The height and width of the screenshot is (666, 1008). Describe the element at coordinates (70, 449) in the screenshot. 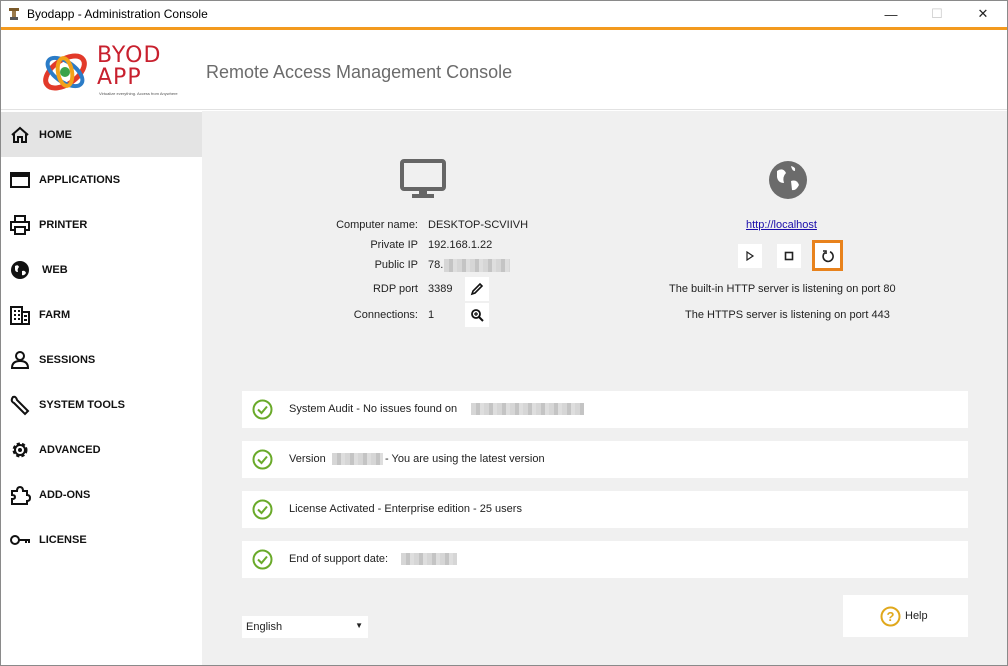

I see `sidebar-item-label: ADVANCED` at that location.